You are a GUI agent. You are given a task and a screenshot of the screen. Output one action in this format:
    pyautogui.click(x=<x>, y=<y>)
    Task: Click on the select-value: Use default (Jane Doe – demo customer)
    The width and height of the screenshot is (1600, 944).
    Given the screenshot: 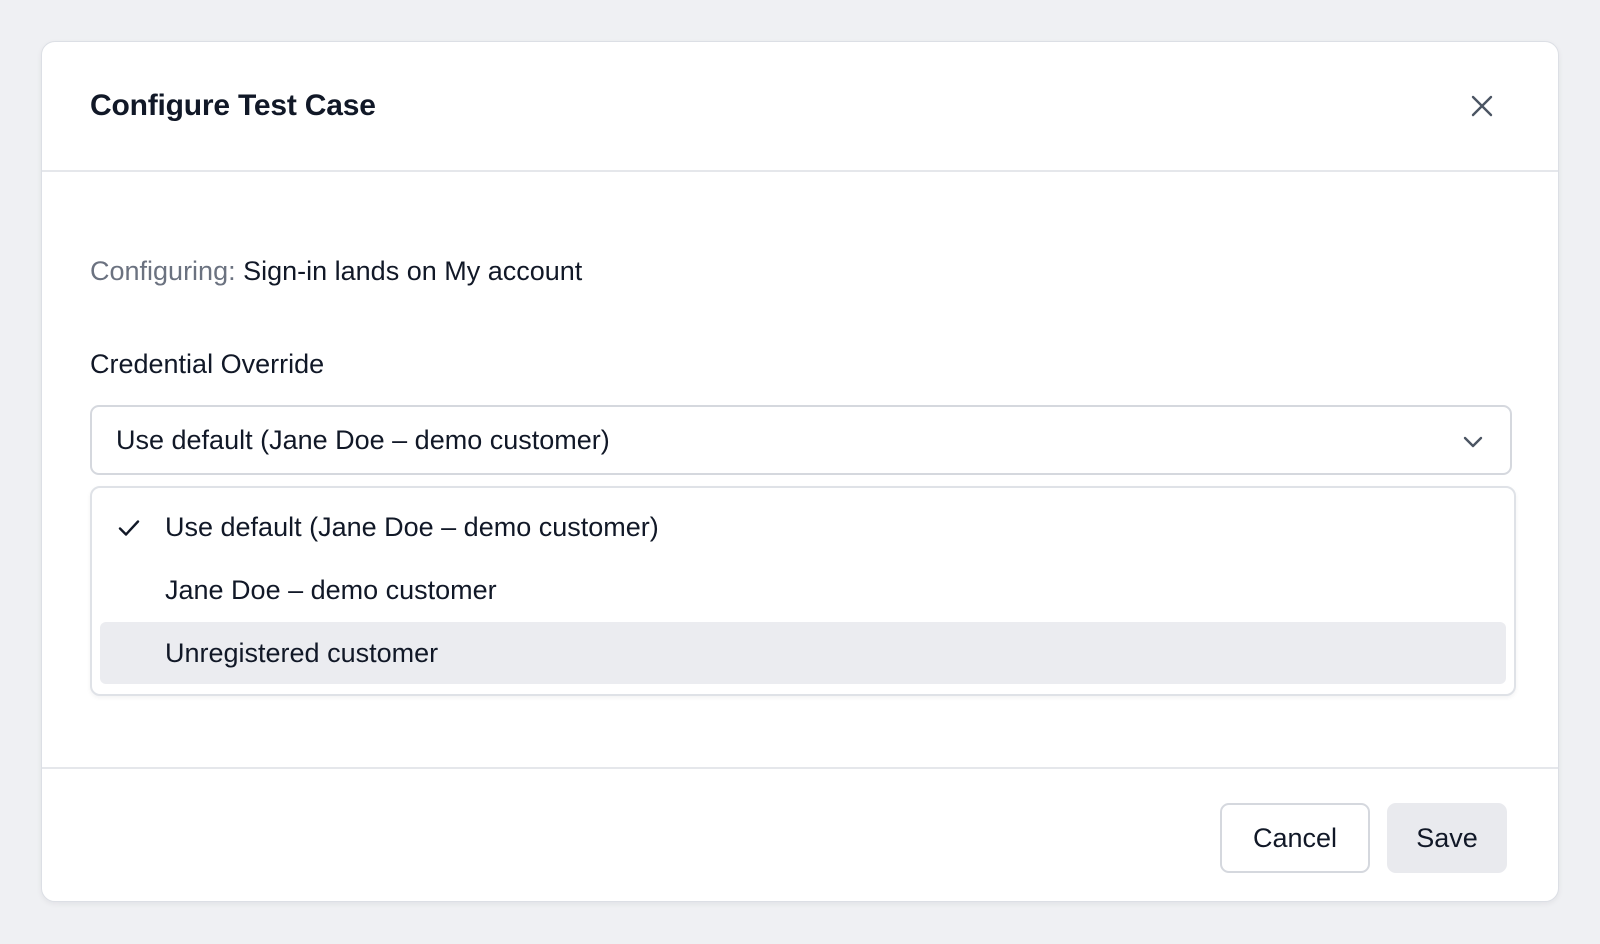 What is the action you would take?
    pyautogui.click(x=363, y=440)
    